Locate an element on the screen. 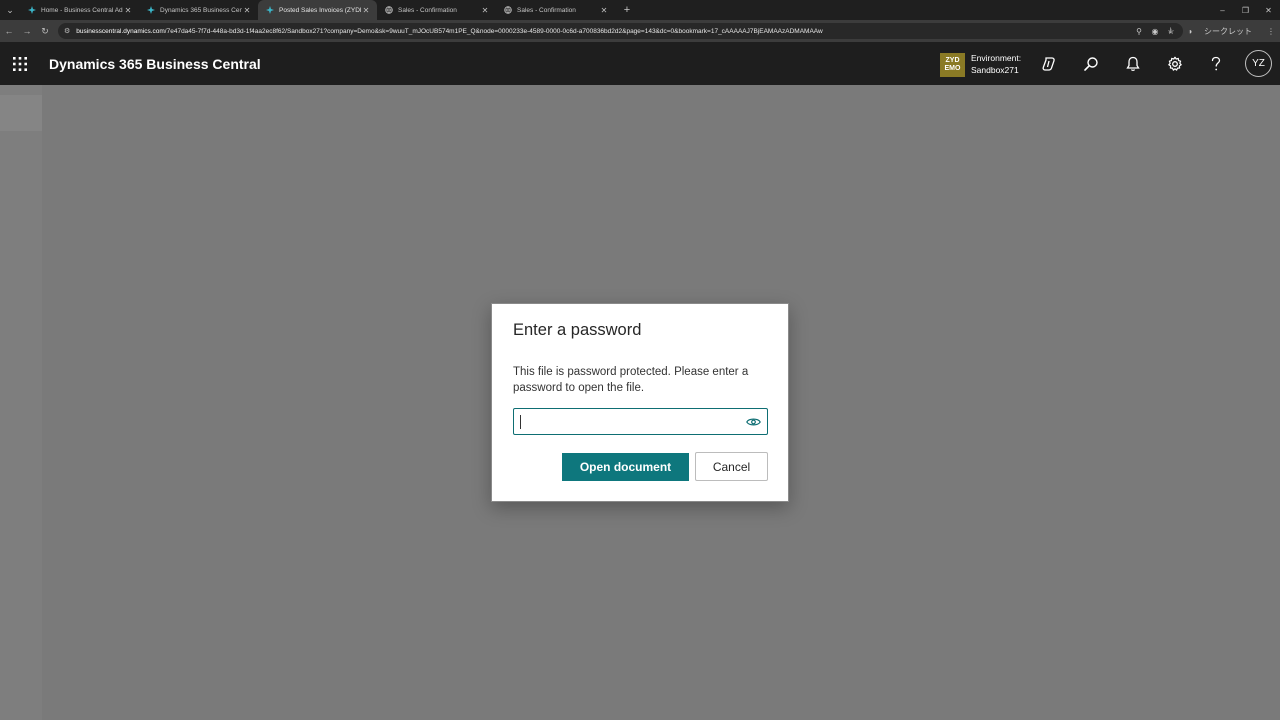  open-document-button: Open document is located at coordinates (625, 467).